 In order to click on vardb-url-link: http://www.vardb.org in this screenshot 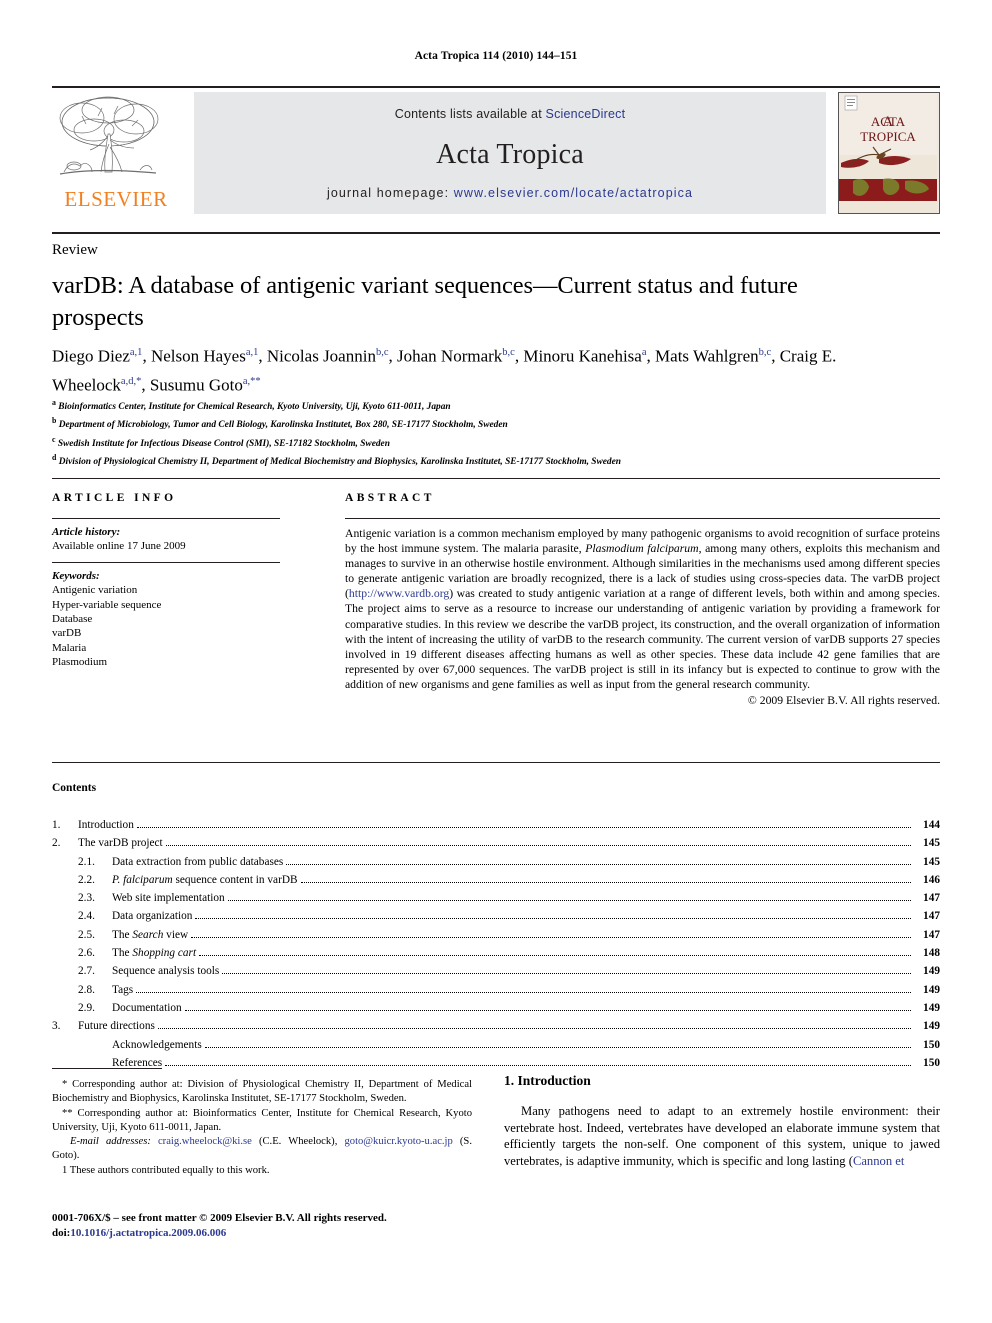, I will do `click(399, 593)`.